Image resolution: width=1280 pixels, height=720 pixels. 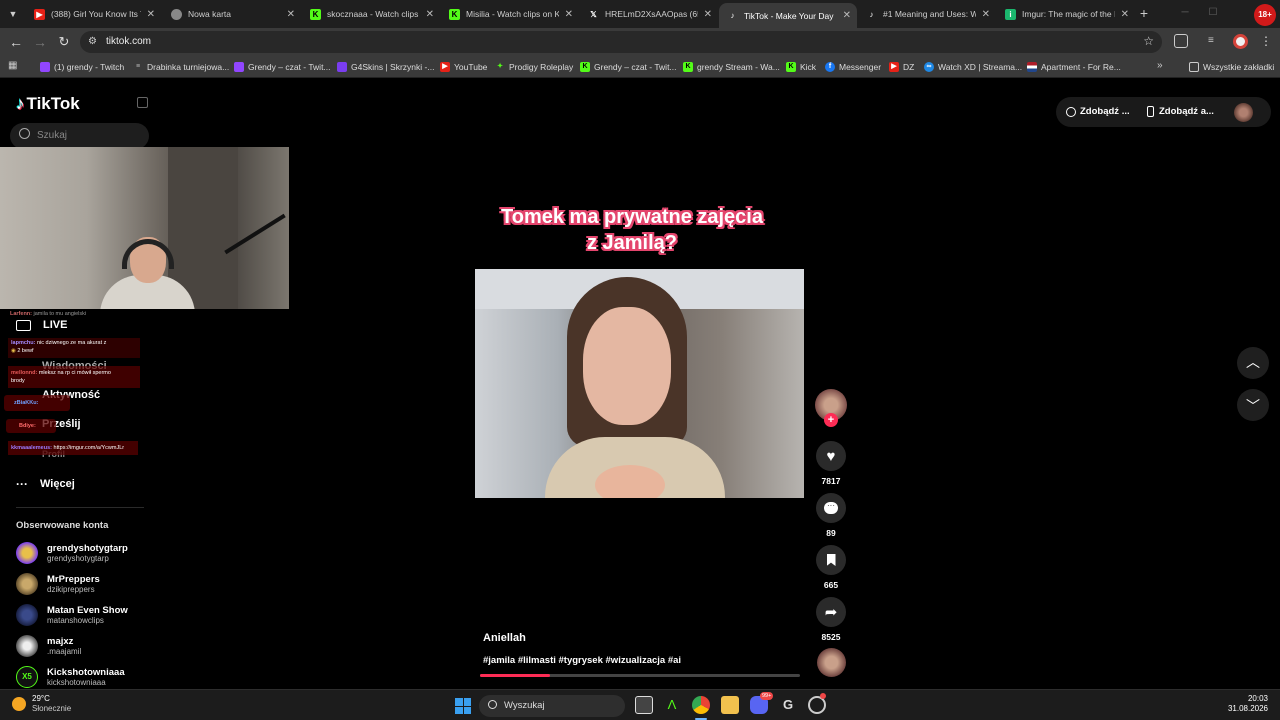 I want to click on music-disc, so click(x=831, y=662).